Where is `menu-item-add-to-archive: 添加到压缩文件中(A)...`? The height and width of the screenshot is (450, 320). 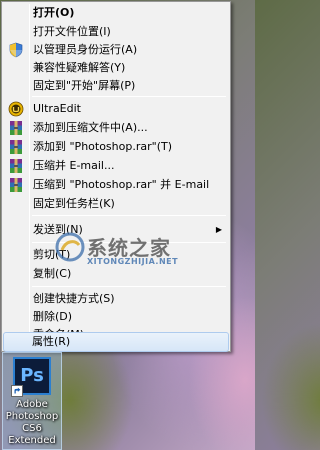 menu-item-add-to-archive: 添加到压缩文件中(A)... is located at coordinates (116, 128).